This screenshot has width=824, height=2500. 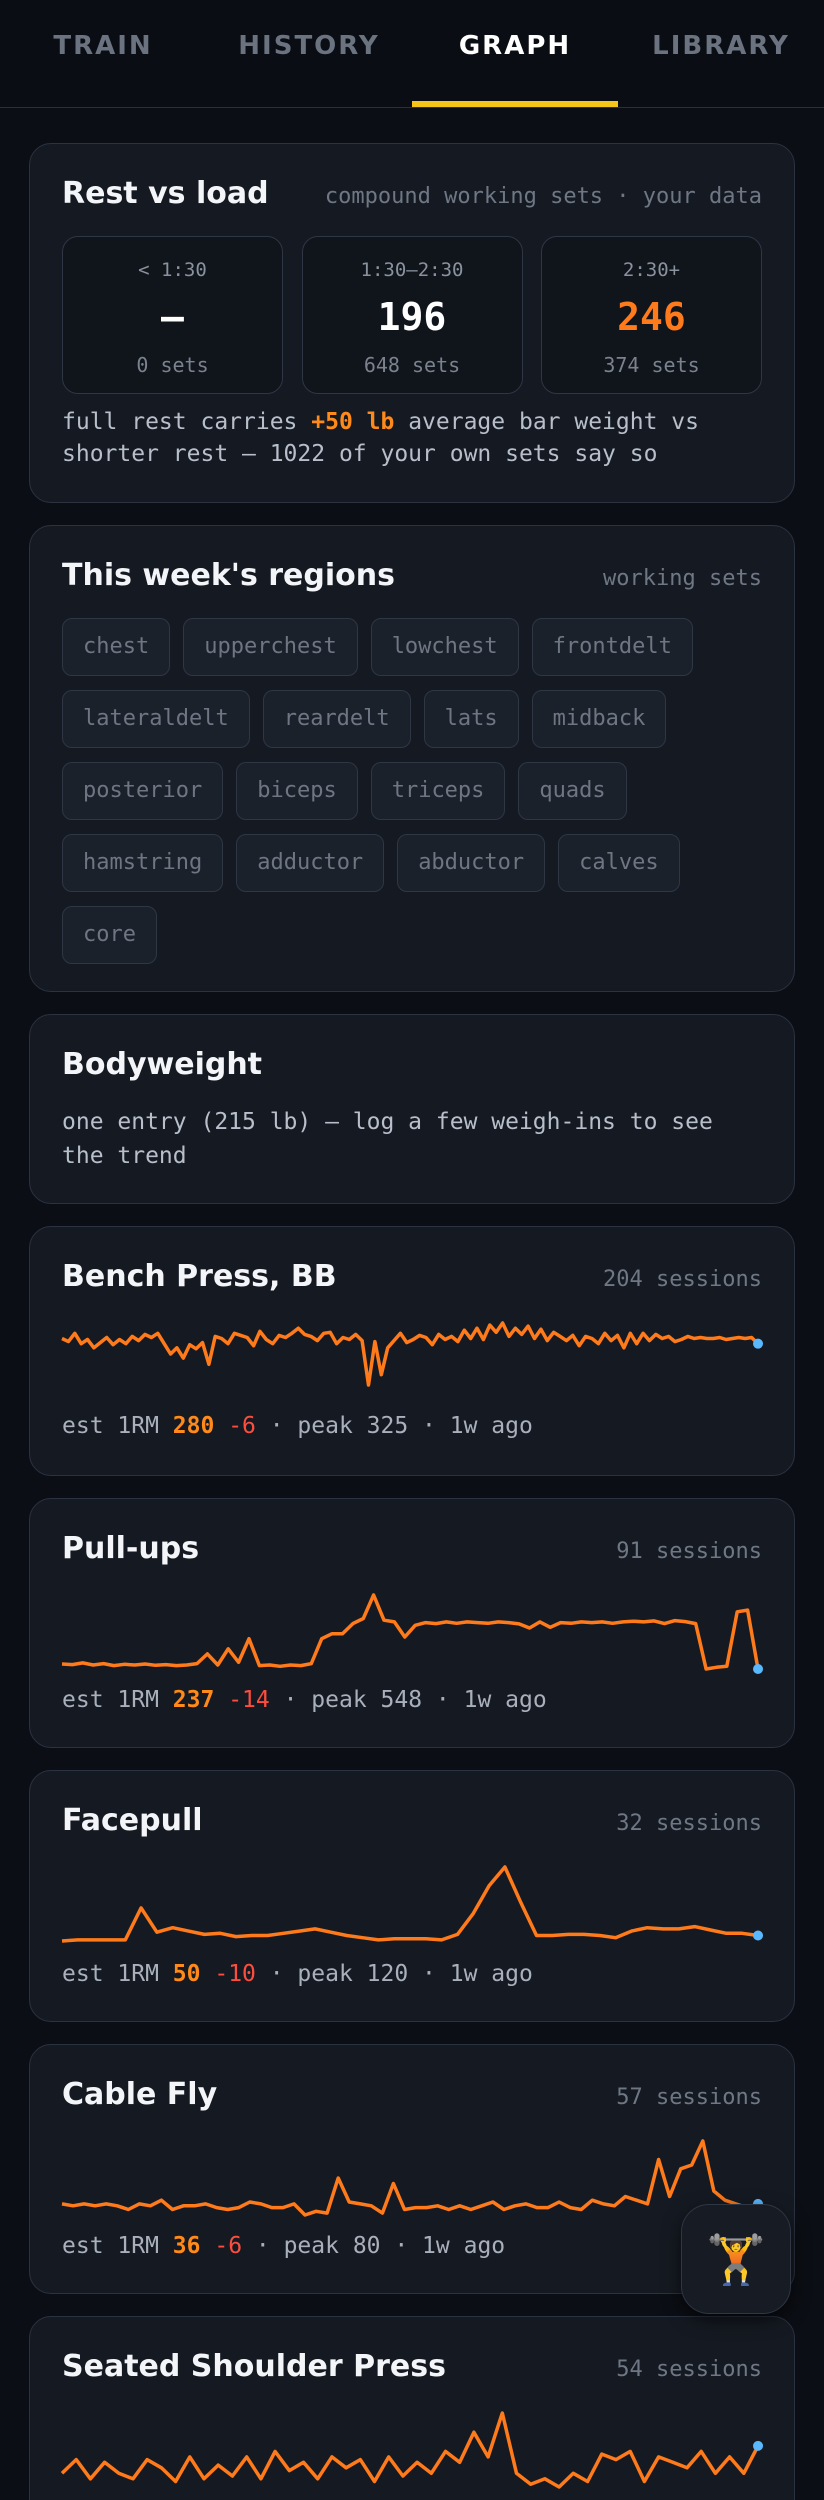 What do you see at coordinates (515, 53) in the screenshot?
I see `tab-graph: GRAPH` at bounding box center [515, 53].